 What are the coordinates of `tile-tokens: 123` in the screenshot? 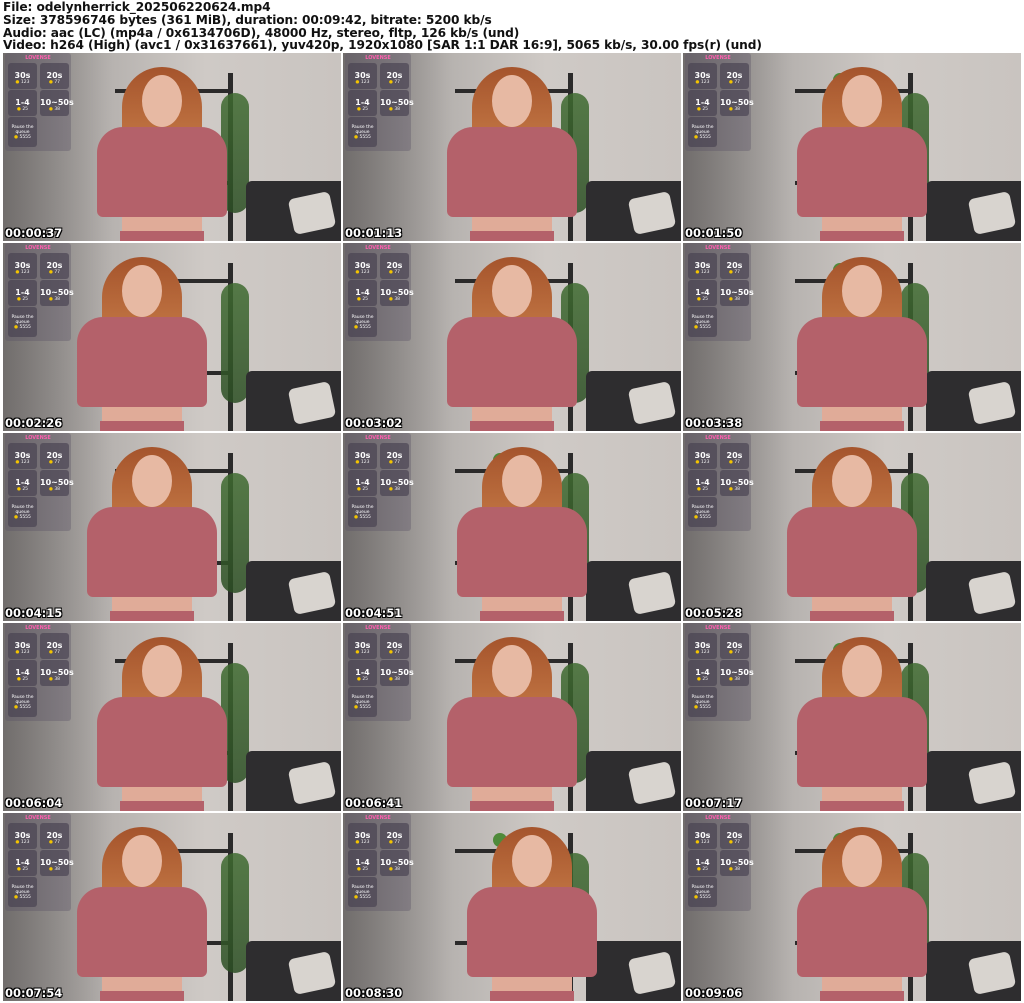 It's located at (22, 842).